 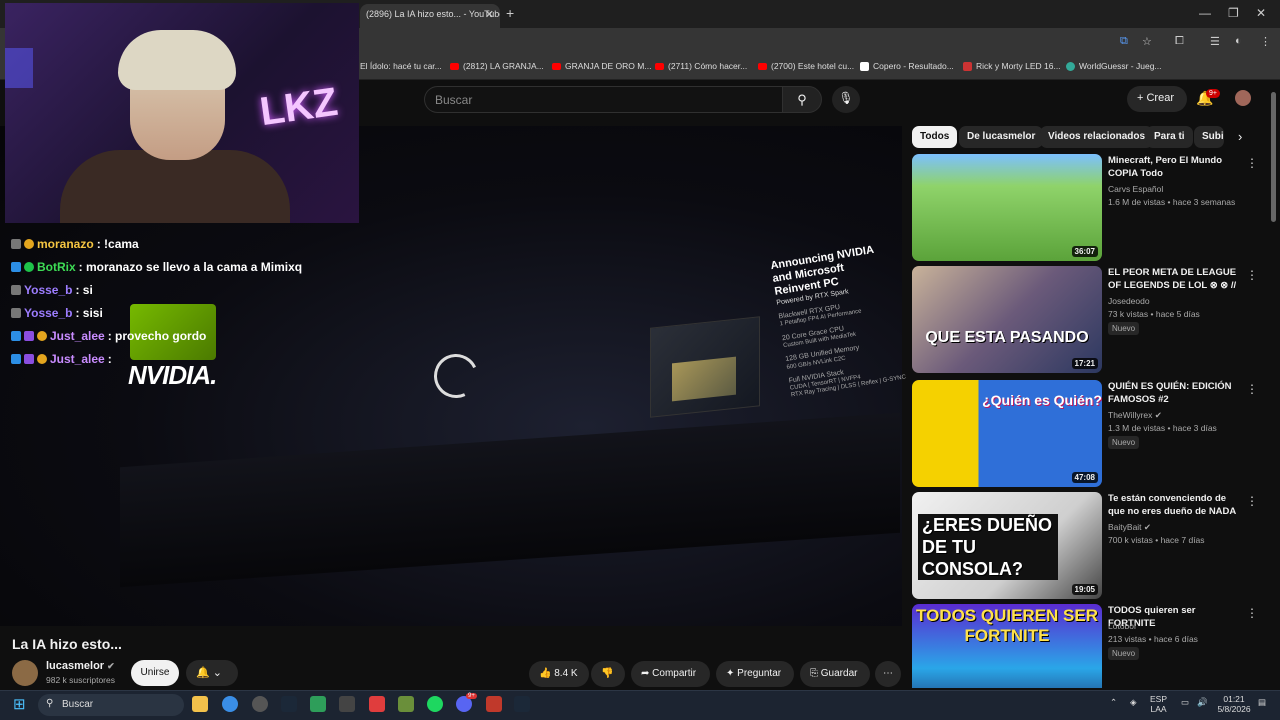 I want to click on more-actions-button: ⋯, so click(x=888, y=674).